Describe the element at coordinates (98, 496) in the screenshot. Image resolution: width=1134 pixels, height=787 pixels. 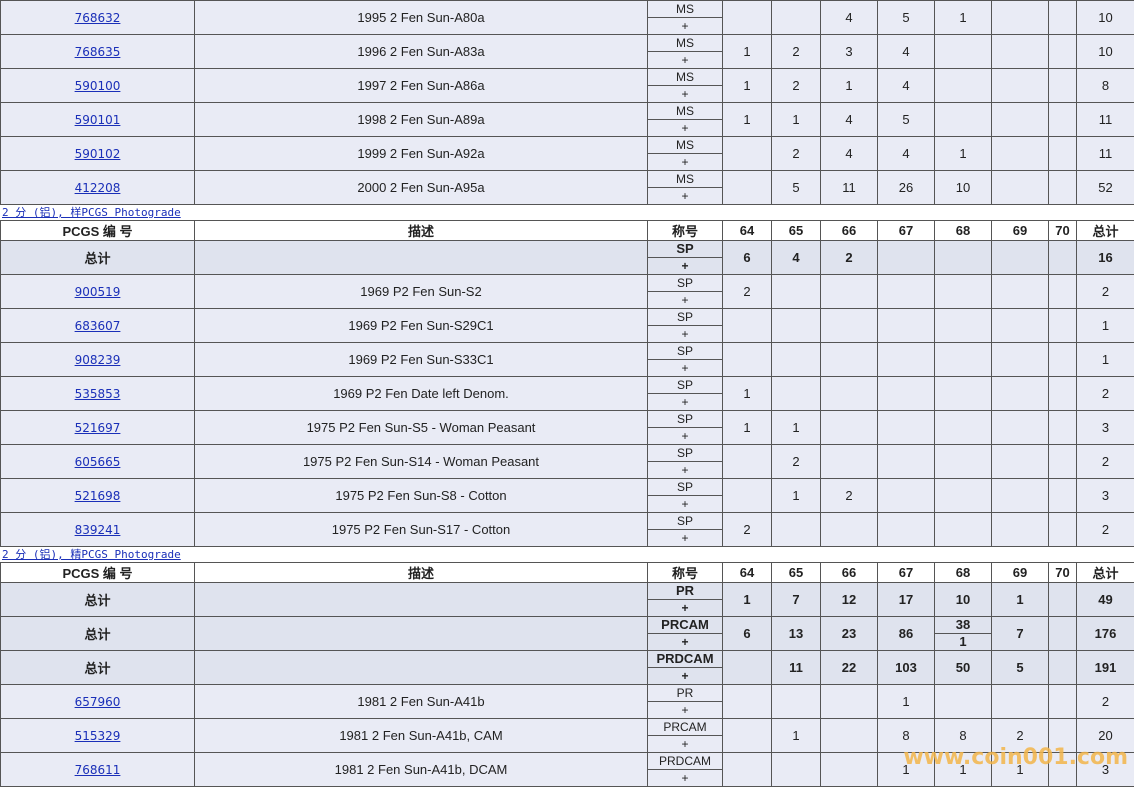
I see `pcgs-number-link: 521698` at that location.